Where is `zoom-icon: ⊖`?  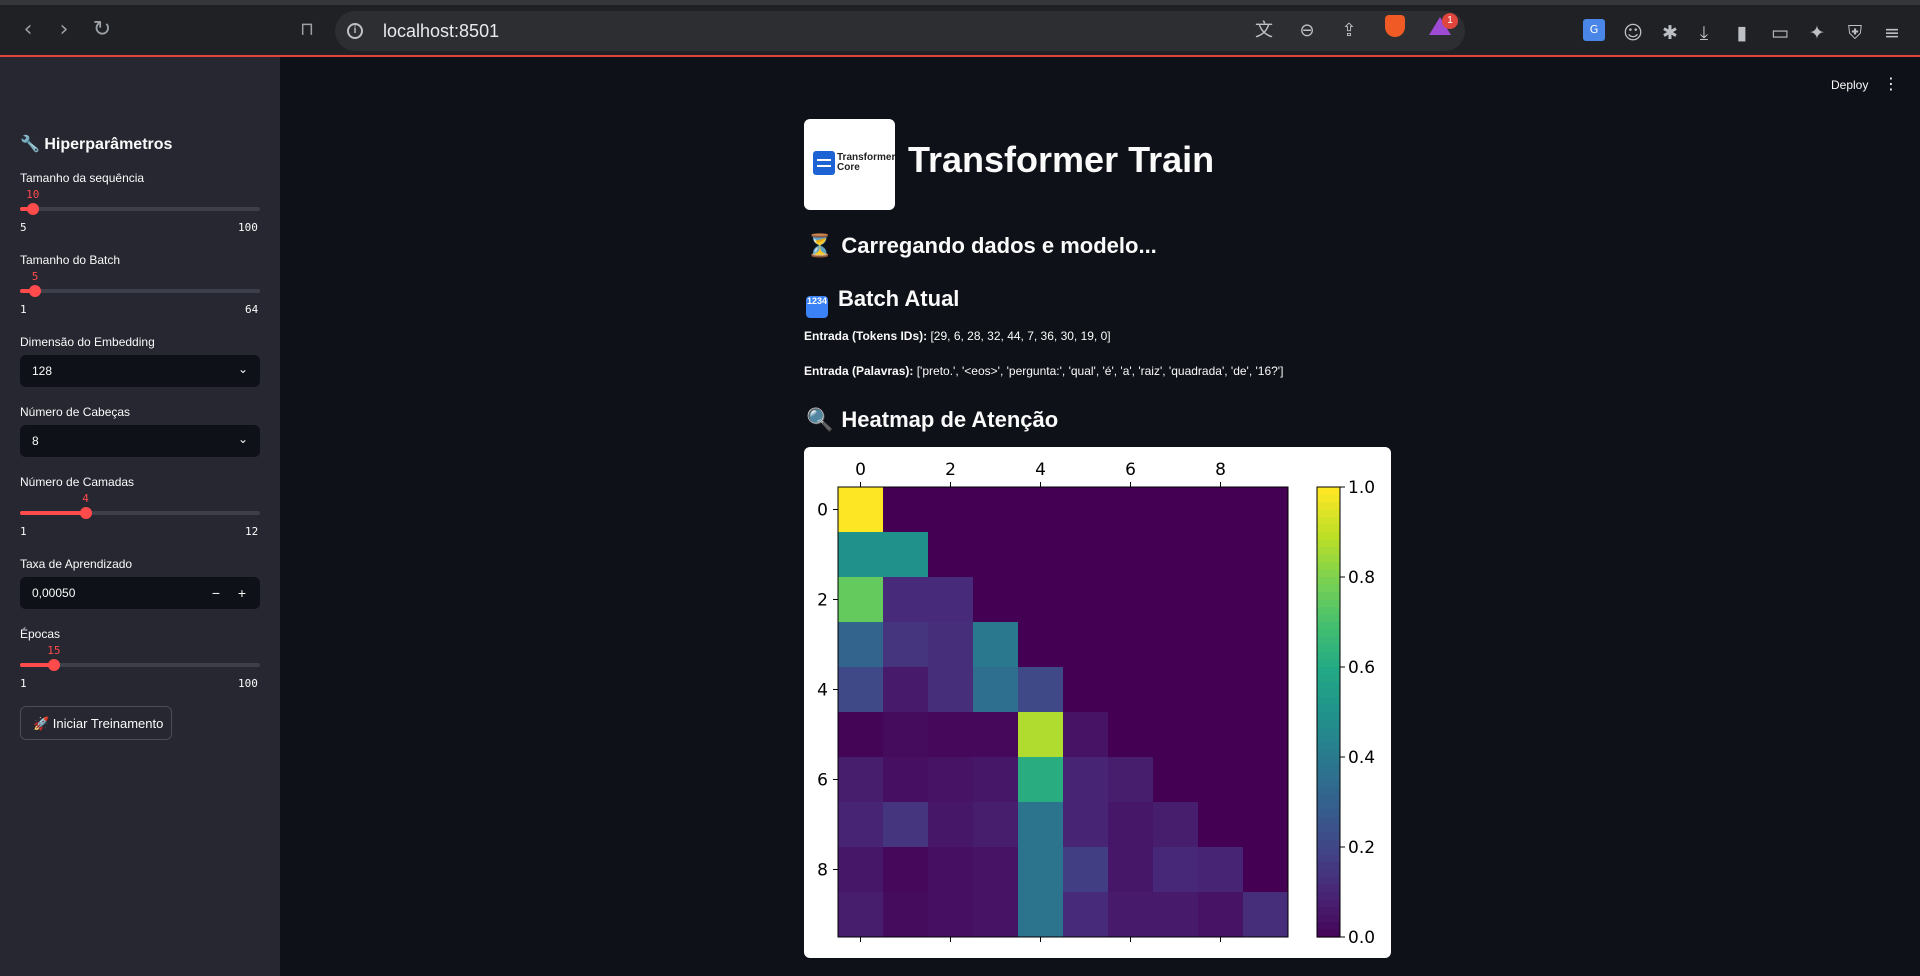
zoom-icon: ⊖ is located at coordinates (1307, 31).